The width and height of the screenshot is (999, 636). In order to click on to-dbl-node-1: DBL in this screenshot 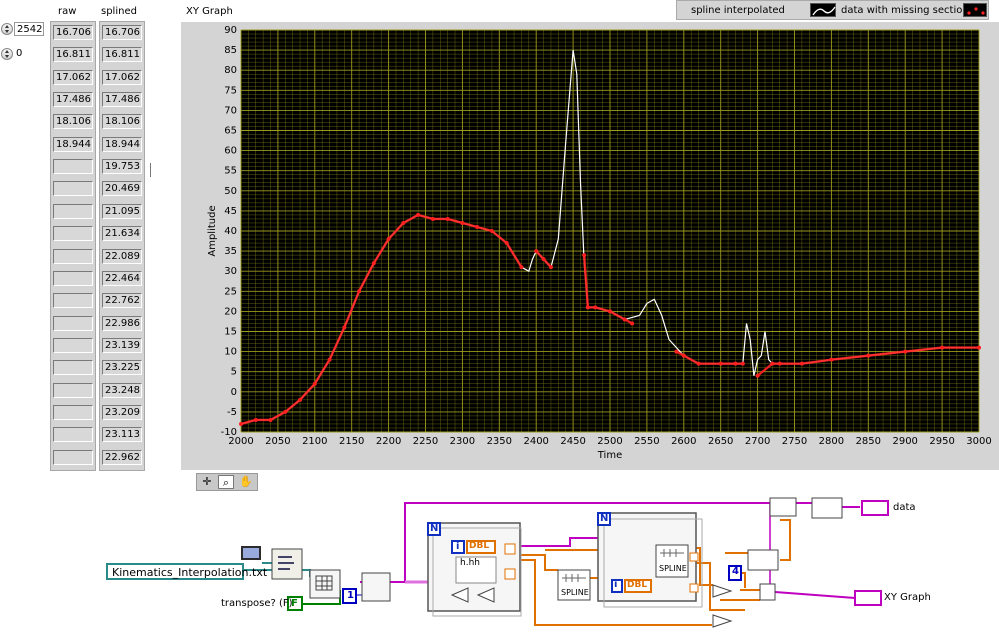, I will do `click(479, 546)`.